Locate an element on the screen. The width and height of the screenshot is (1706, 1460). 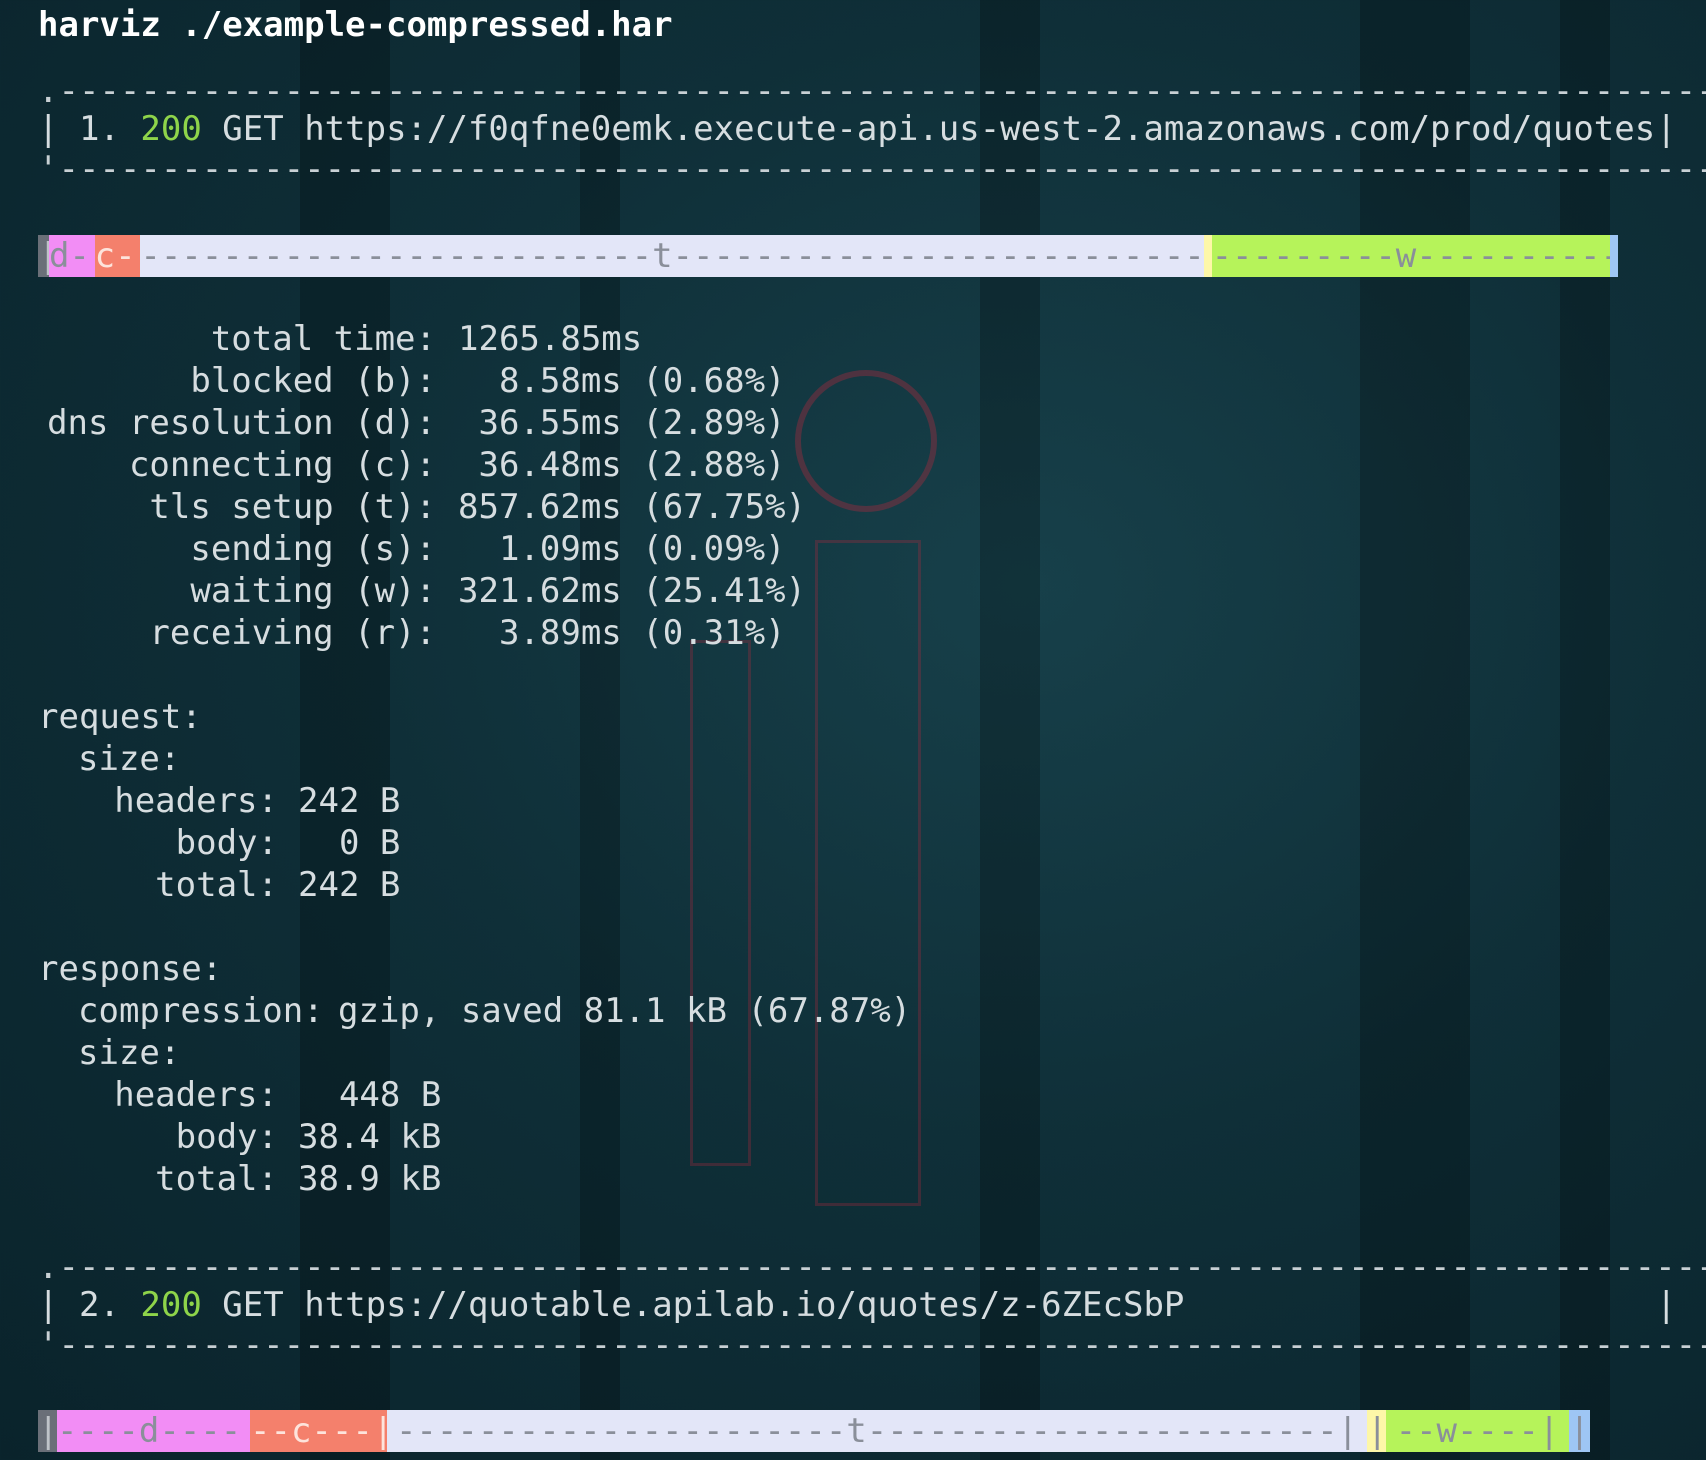
entry-index: 2. is located at coordinates (99, 1305).